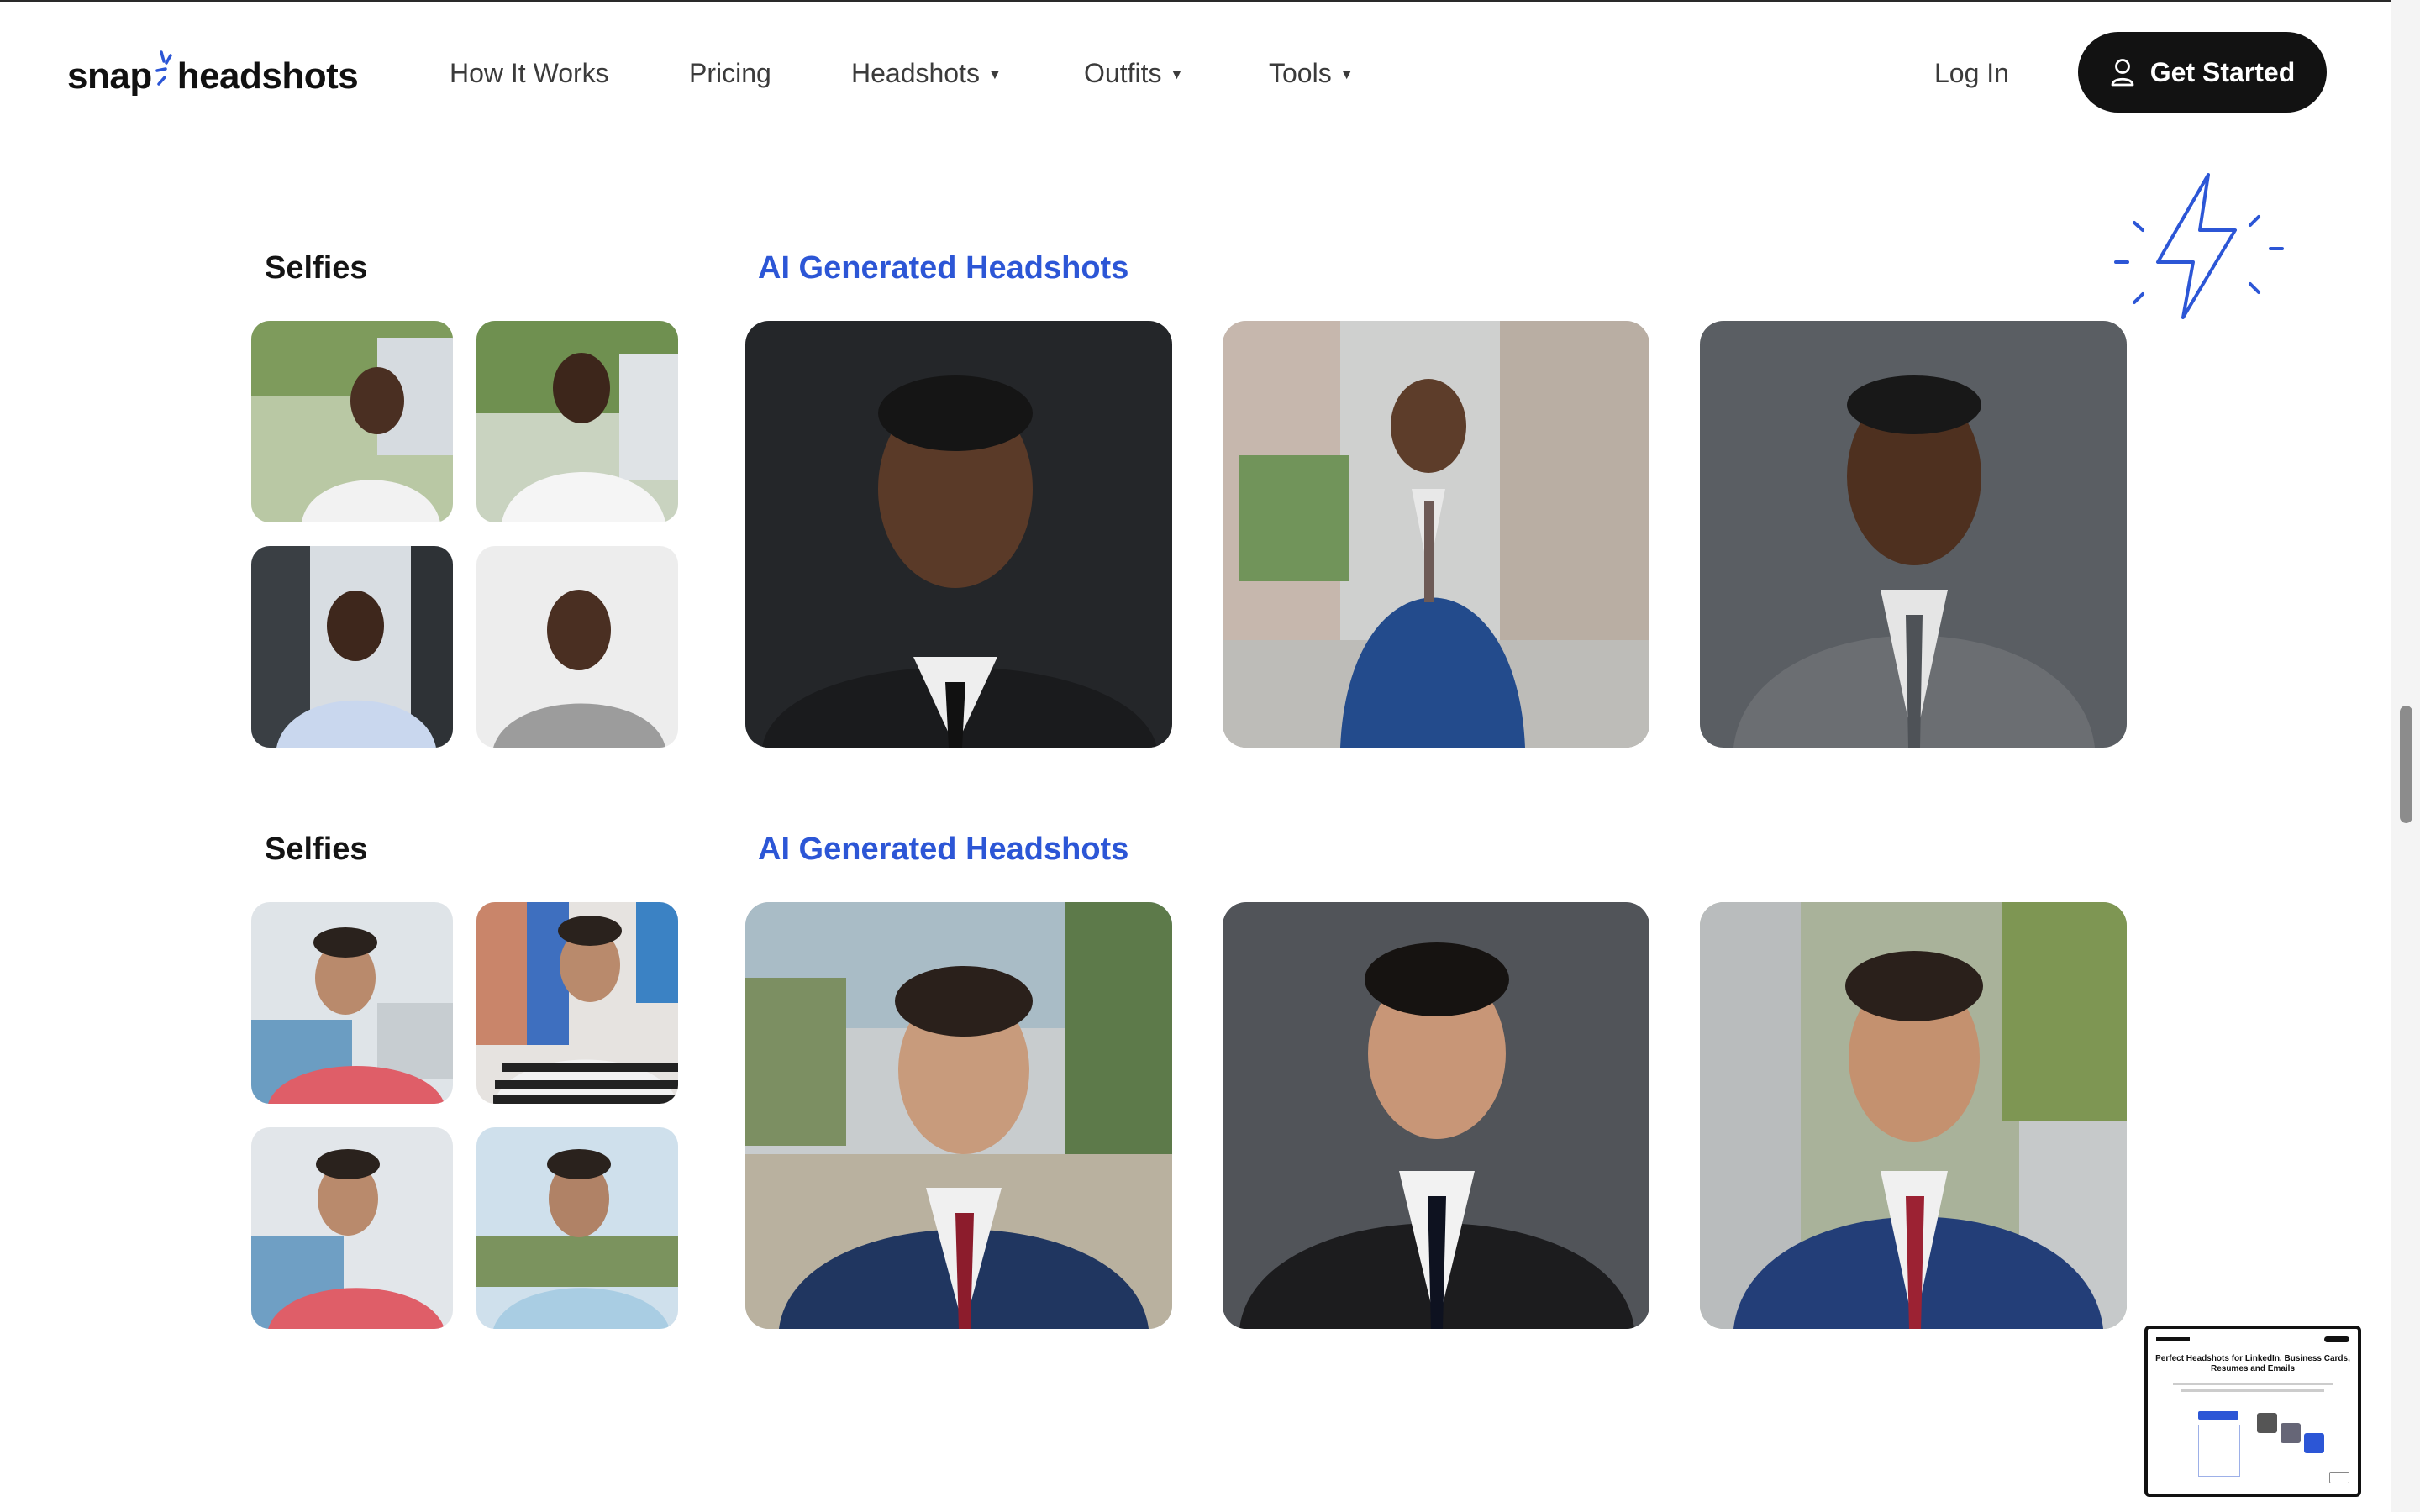 This screenshot has height=1512, width=2420. I want to click on nav-outfits-dropdown: Outfits ▼, so click(1134, 73).